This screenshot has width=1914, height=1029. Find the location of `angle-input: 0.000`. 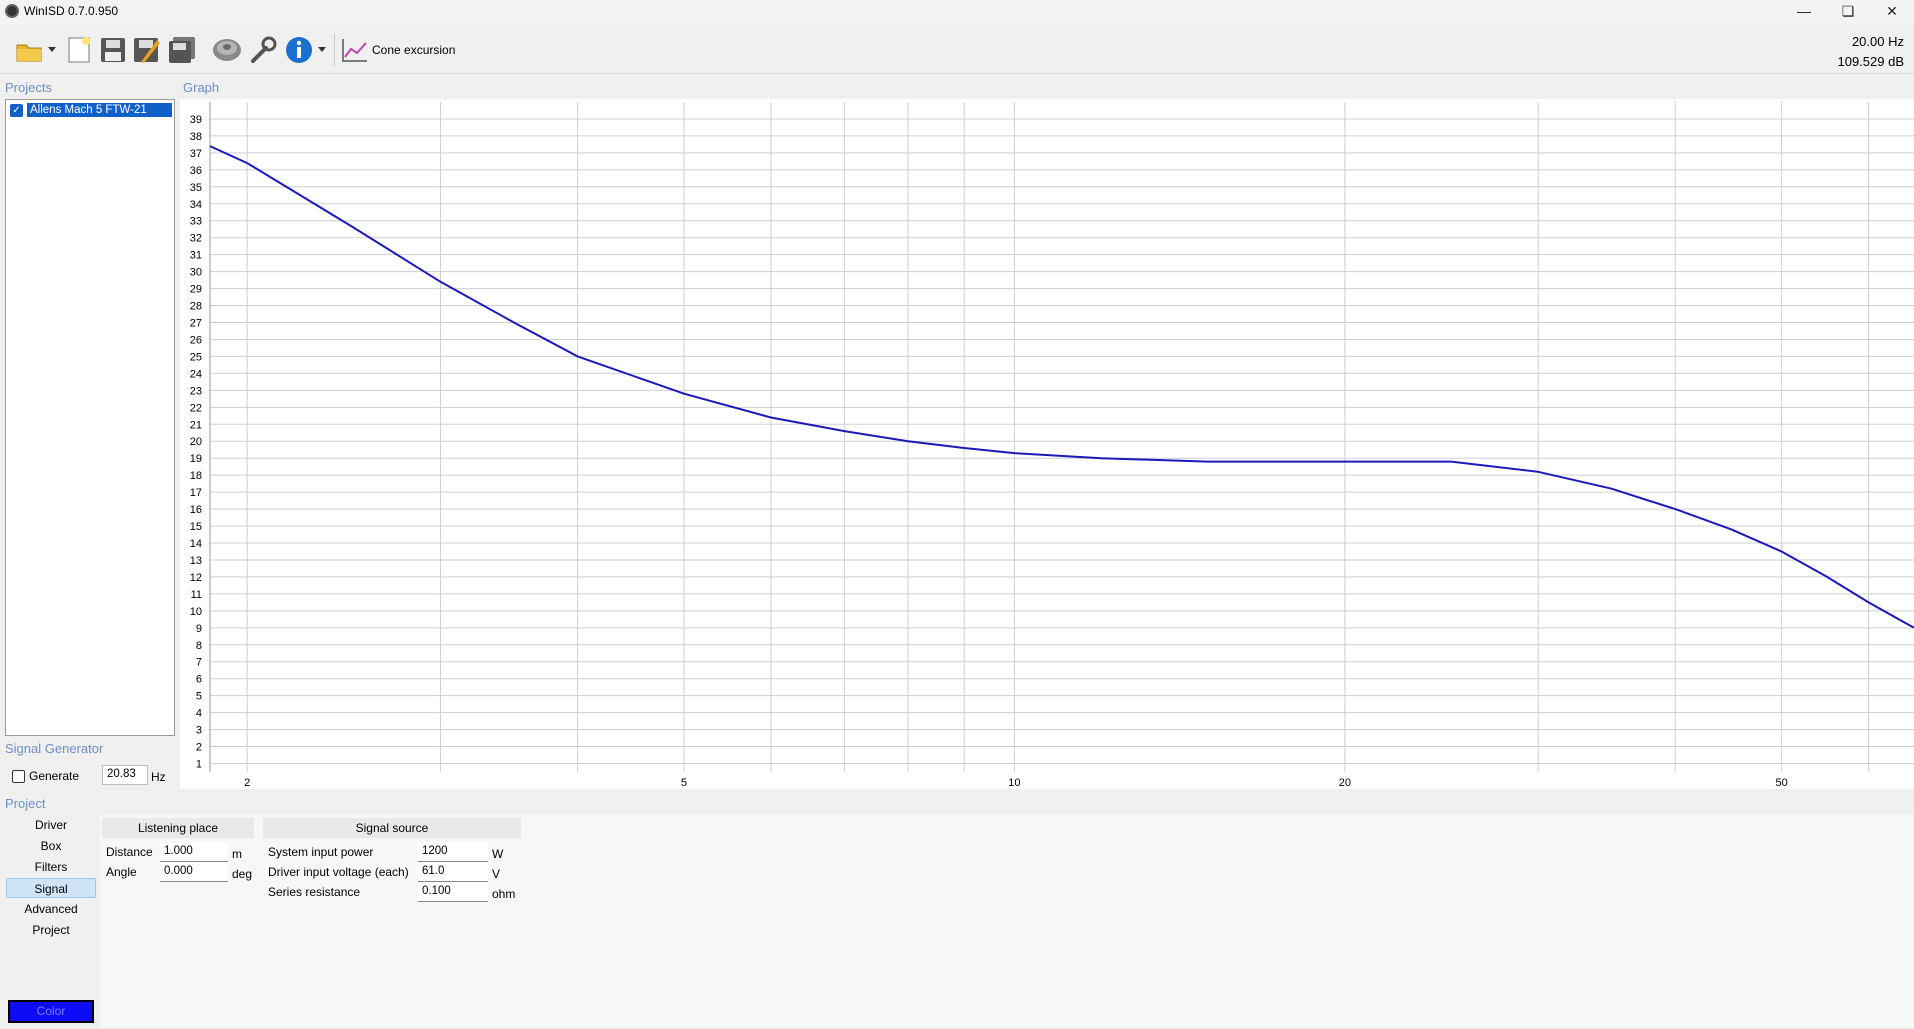

angle-input: 0.000 is located at coordinates (194, 872).